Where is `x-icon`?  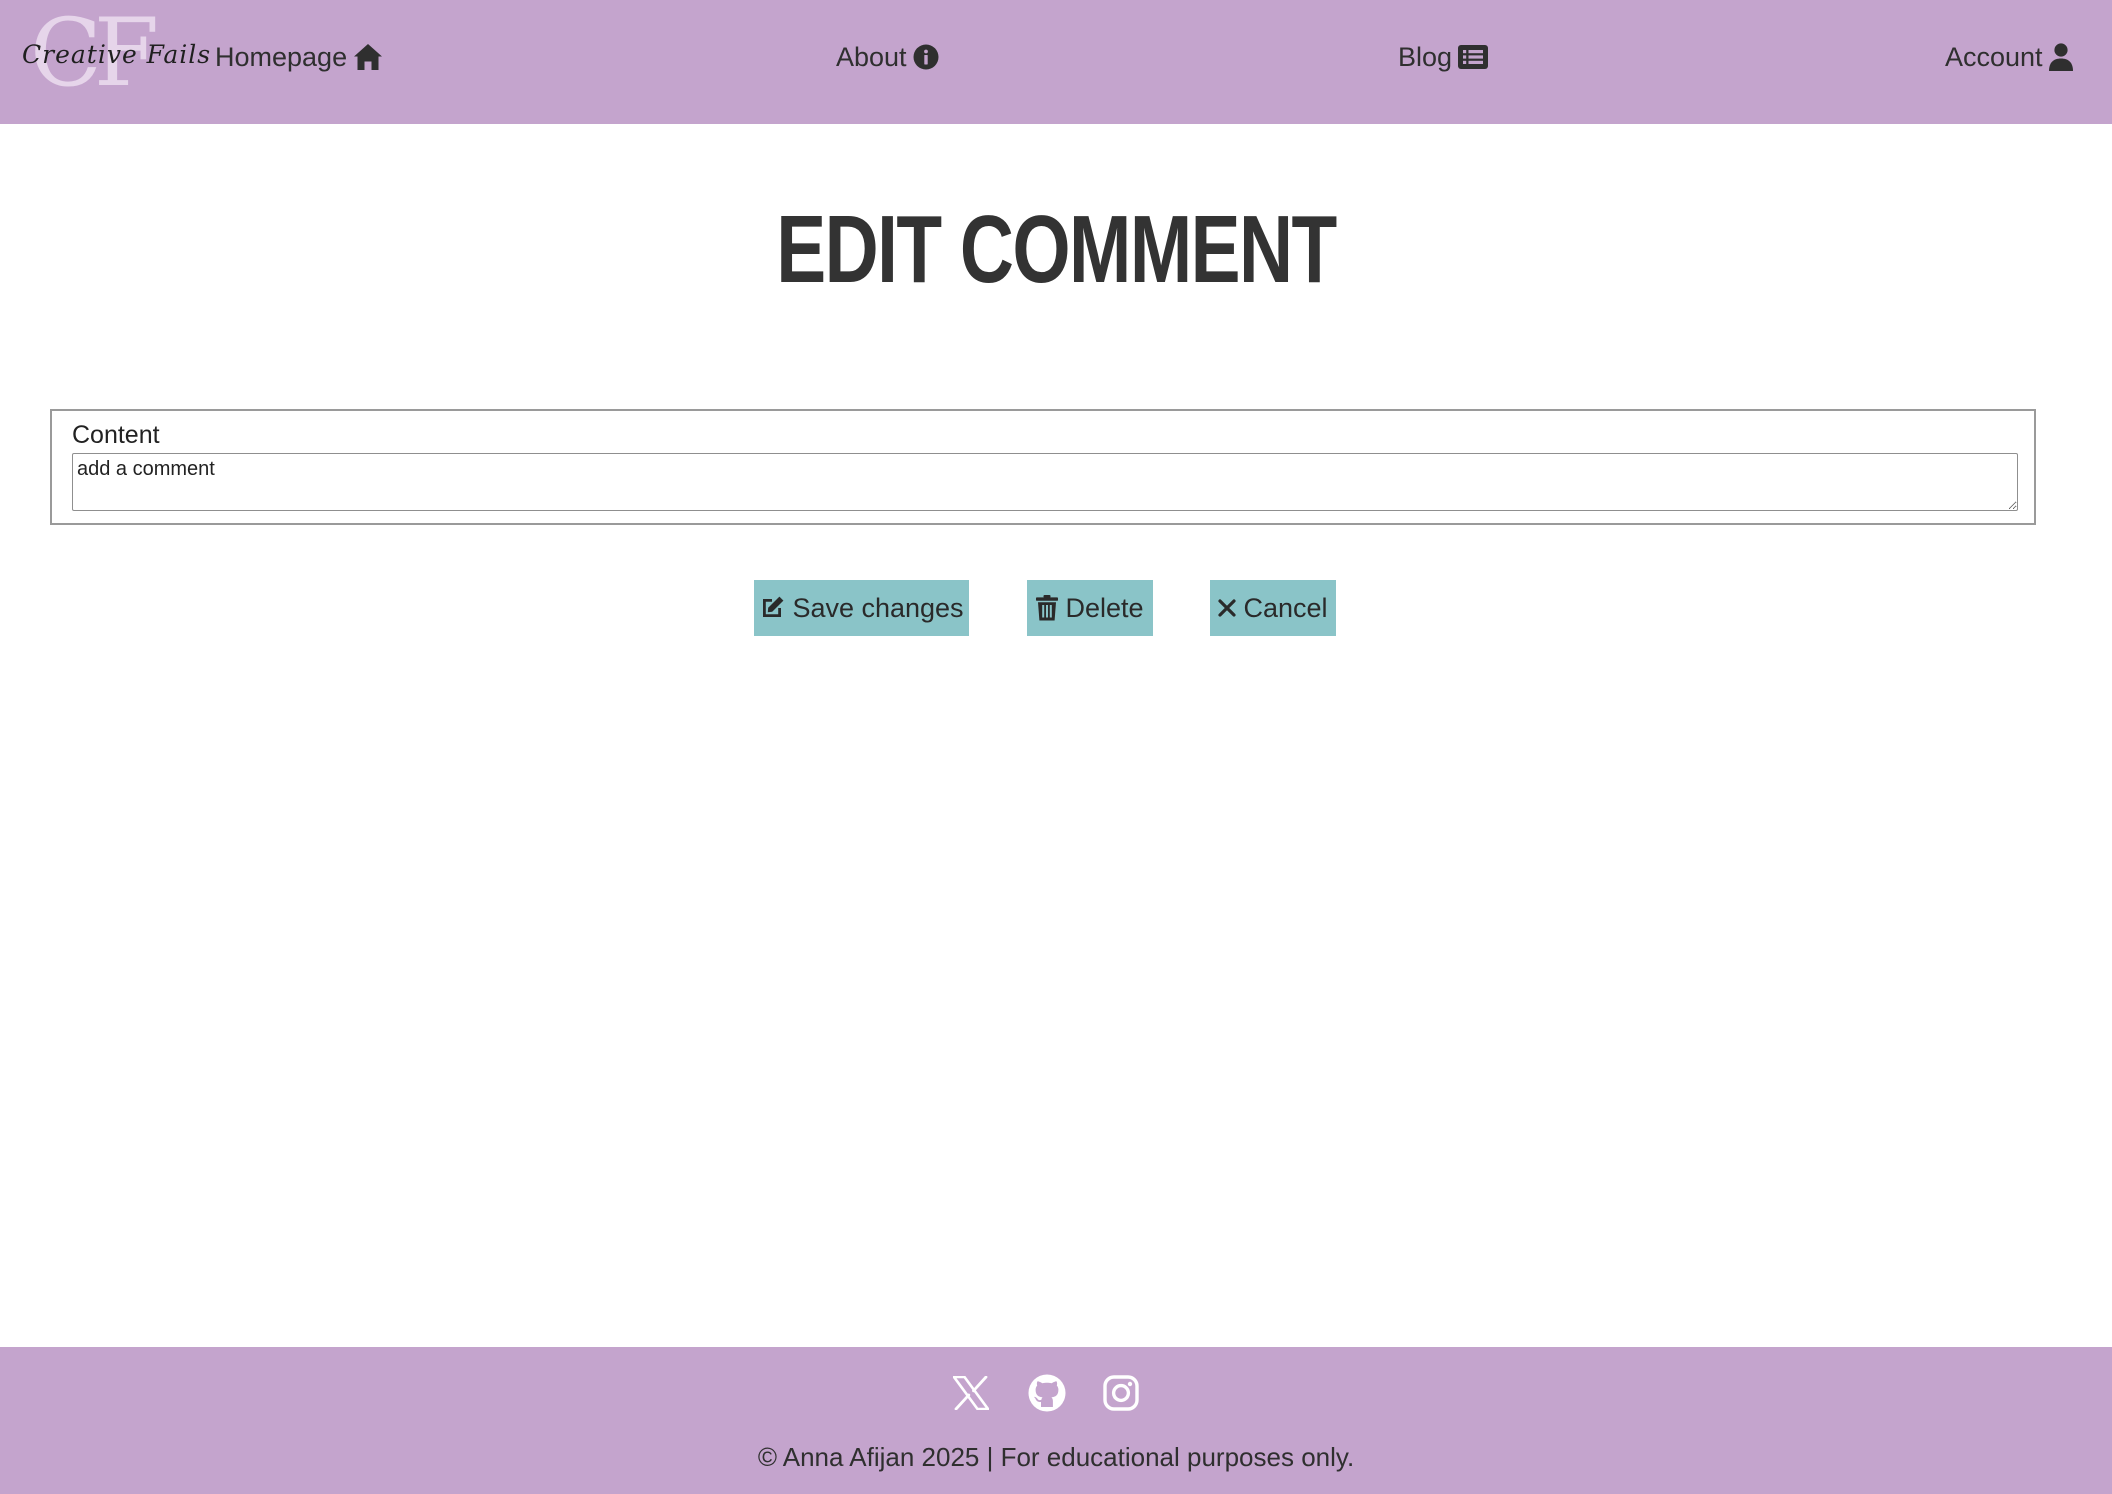
x-icon is located at coordinates (971, 1393).